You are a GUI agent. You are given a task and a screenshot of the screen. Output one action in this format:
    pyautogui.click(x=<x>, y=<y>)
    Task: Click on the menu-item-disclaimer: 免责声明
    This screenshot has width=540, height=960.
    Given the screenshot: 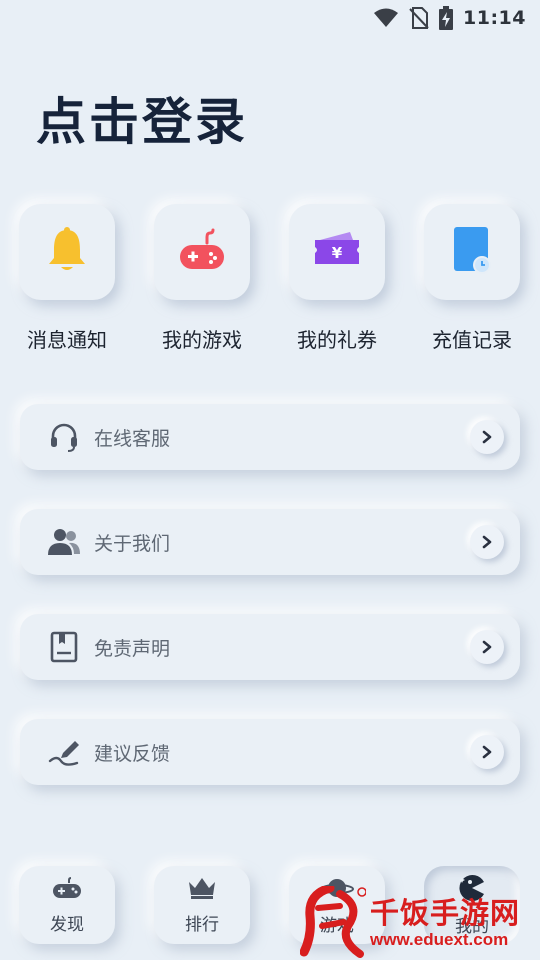 What is the action you would take?
    pyautogui.click(x=270, y=647)
    